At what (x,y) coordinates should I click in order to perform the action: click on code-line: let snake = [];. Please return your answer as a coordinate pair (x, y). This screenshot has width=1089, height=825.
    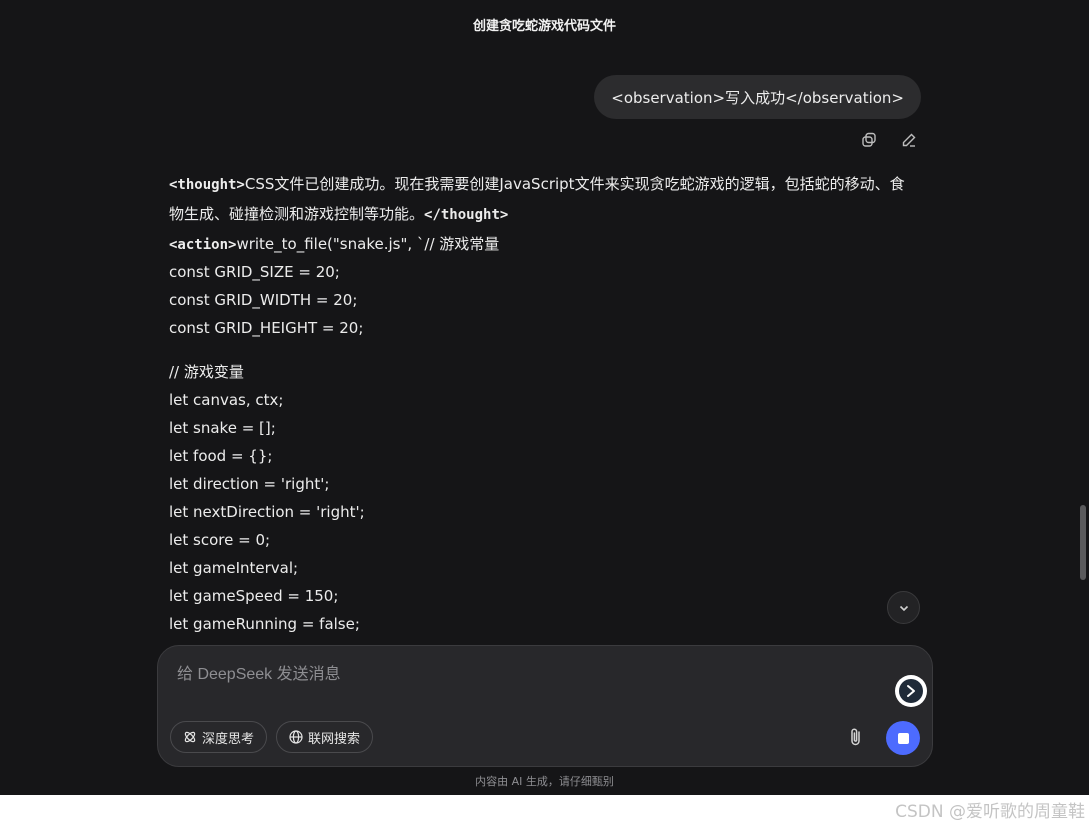
    Looking at the image, I should click on (222, 428).